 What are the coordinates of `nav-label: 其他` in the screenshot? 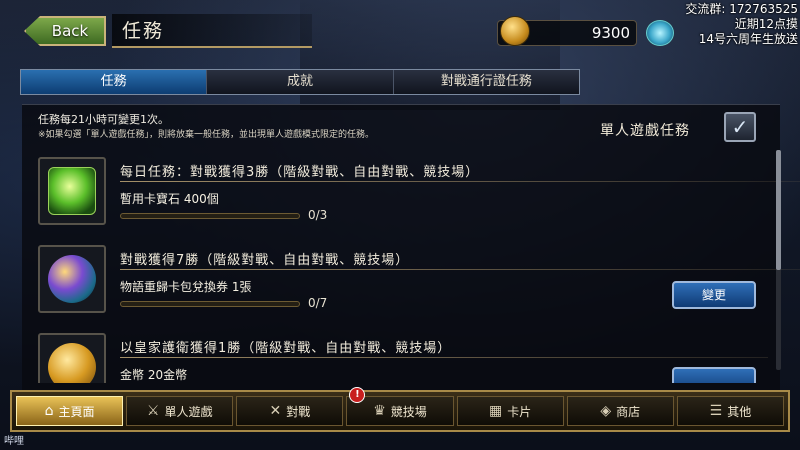 It's located at (739, 411).